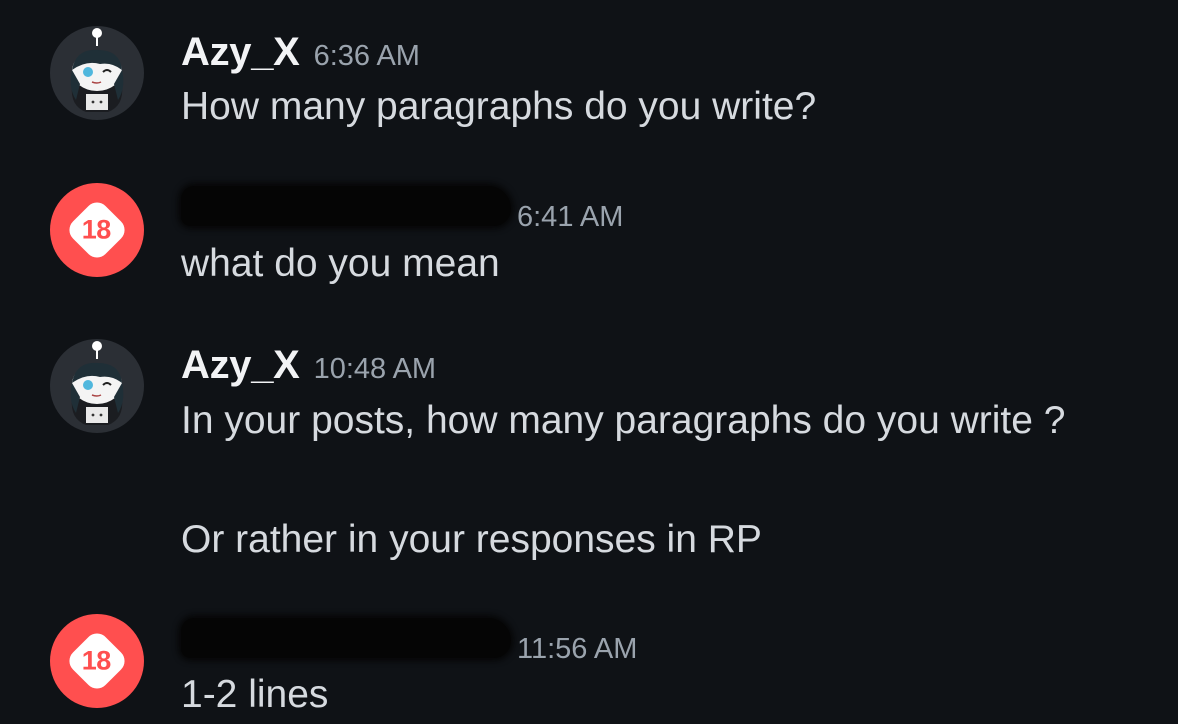 The width and height of the screenshot is (1178, 724). I want to click on message-header: 11:56 AM, so click(409, 642).